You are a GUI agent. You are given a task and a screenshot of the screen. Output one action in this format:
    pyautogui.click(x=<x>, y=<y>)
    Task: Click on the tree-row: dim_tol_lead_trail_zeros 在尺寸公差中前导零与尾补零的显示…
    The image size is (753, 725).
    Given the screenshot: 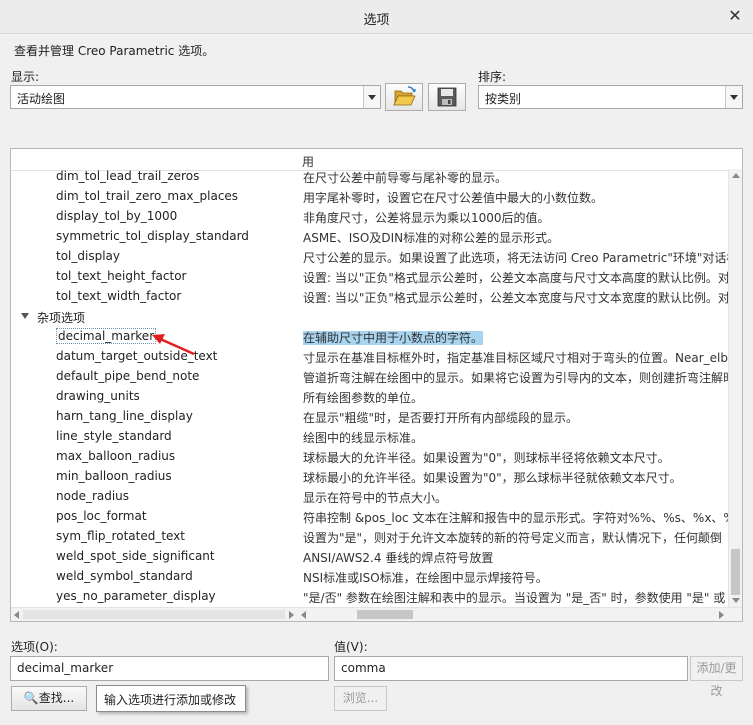 What is the action you would take?
    pyautogui.click(x=369, y=178)
    